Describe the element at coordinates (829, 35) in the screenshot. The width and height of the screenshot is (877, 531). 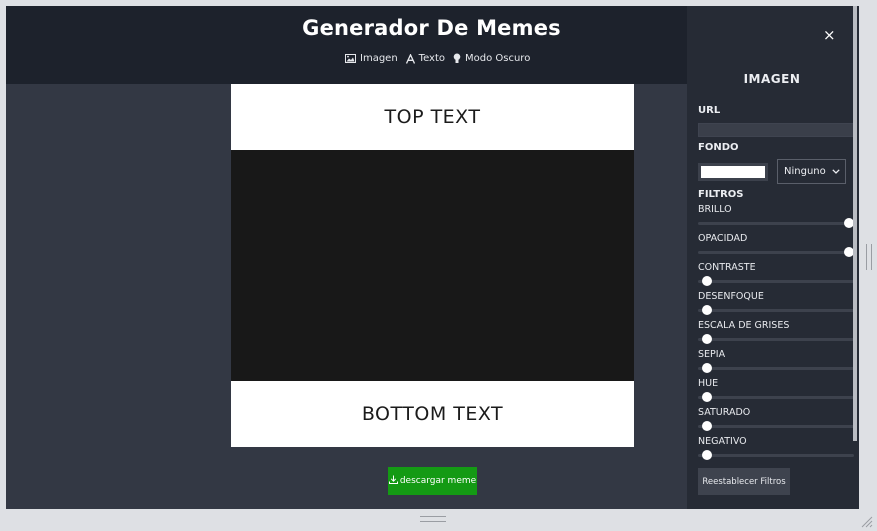
I see `close-icon: ×` at that location.